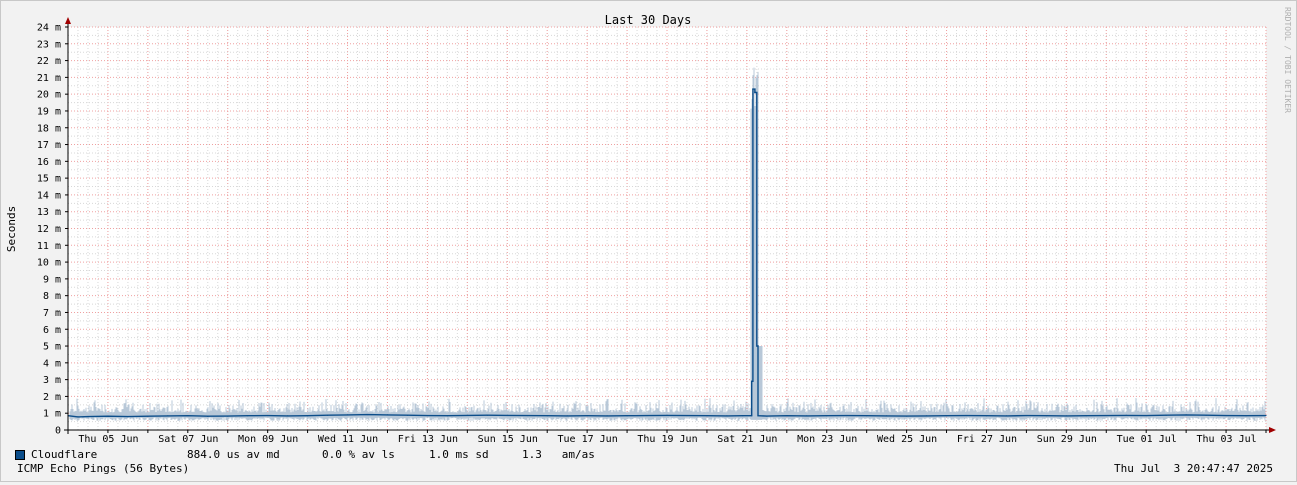  Describe the element at coordinates (907, 439) in the screenshot. I see `x-tick-label: Wed 25 Jun` at that location.